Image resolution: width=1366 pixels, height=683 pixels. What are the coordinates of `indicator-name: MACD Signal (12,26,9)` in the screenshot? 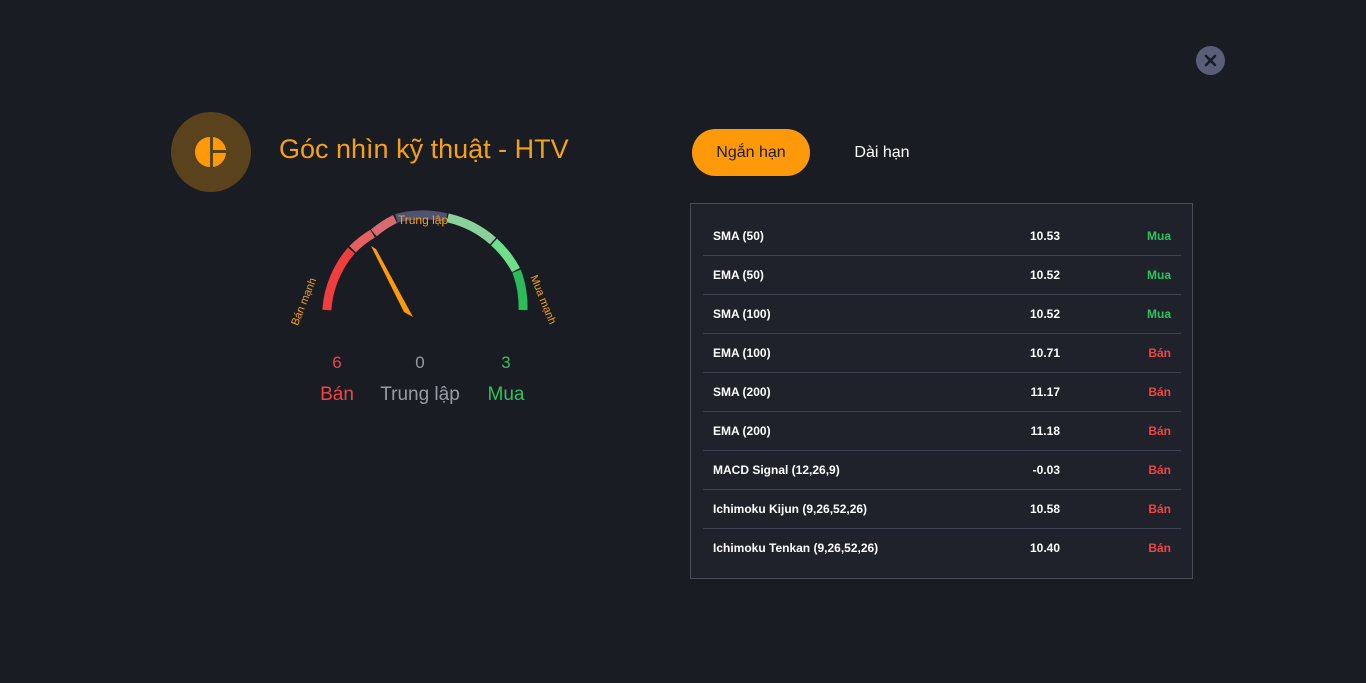 It's located at (776, 470).